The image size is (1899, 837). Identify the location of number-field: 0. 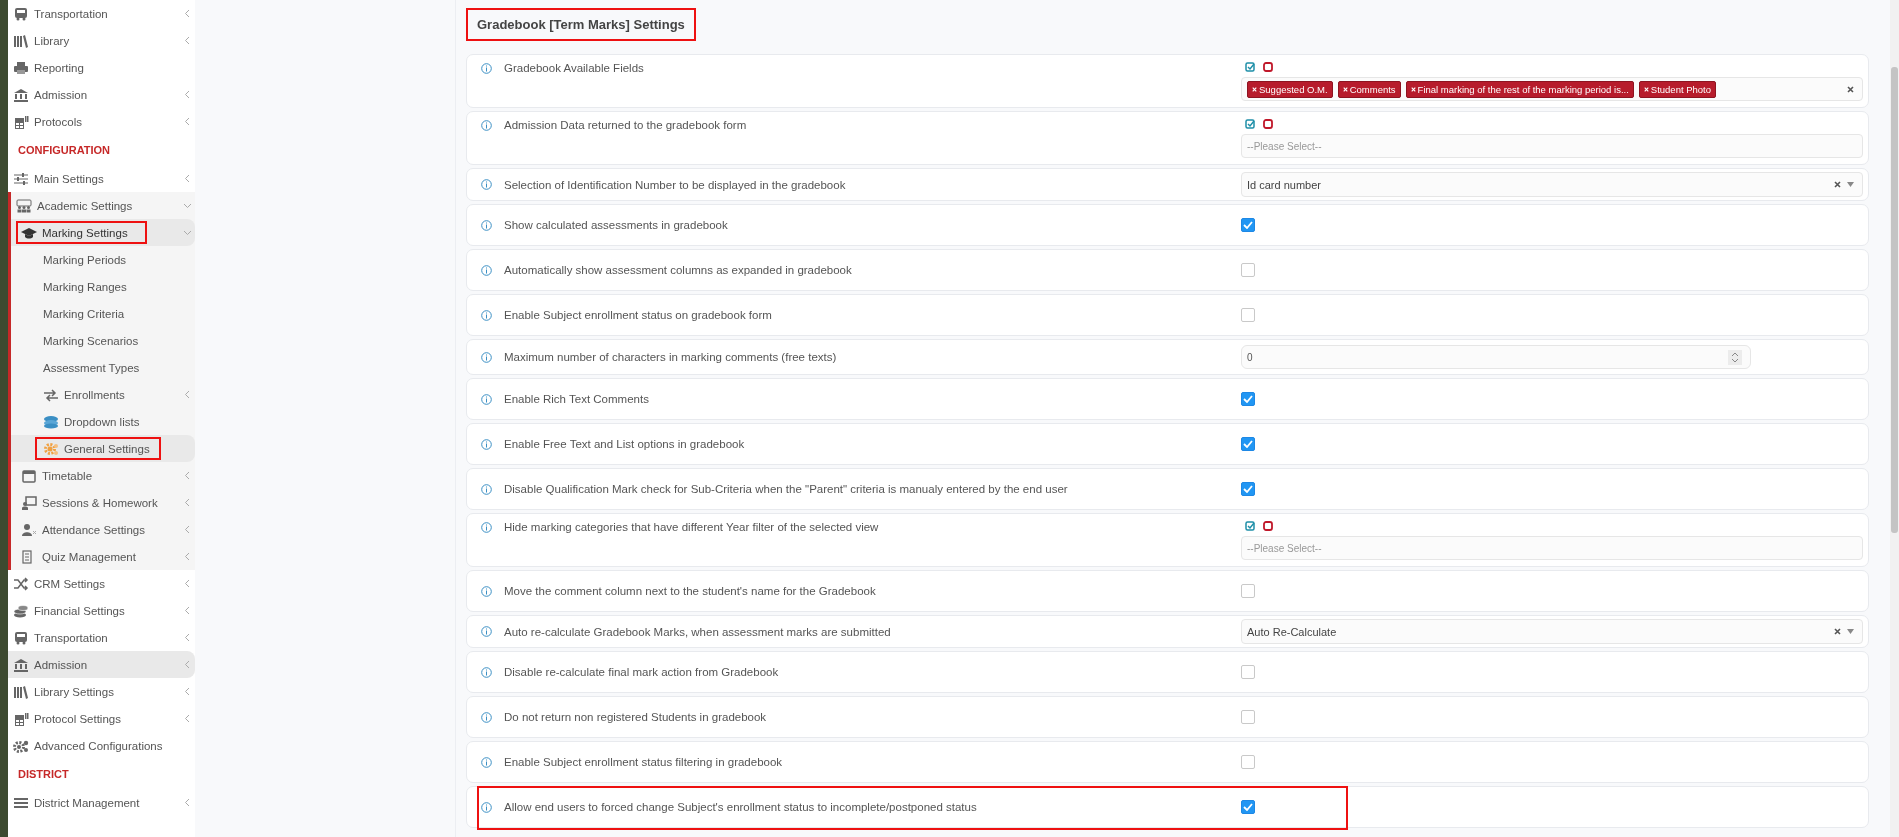
(1496, 357).